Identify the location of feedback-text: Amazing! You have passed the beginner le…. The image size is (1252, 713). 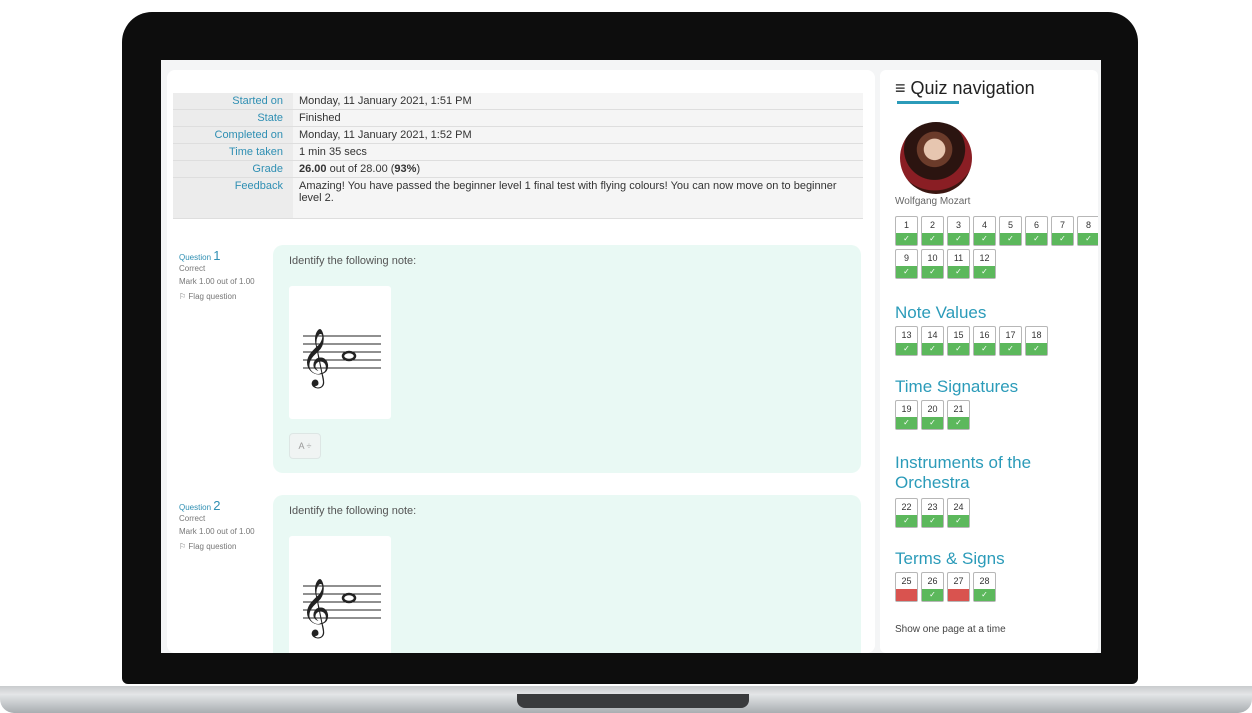
(578, 198).